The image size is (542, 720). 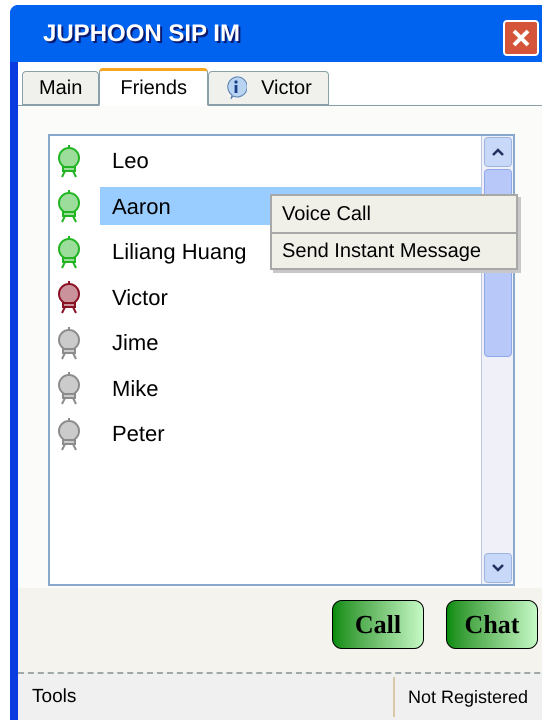 What do you see at coordinates (141, 33) in the screenshot?
I see `window-title: JUPHOON SIP IM` at bounding box center [141, 33].